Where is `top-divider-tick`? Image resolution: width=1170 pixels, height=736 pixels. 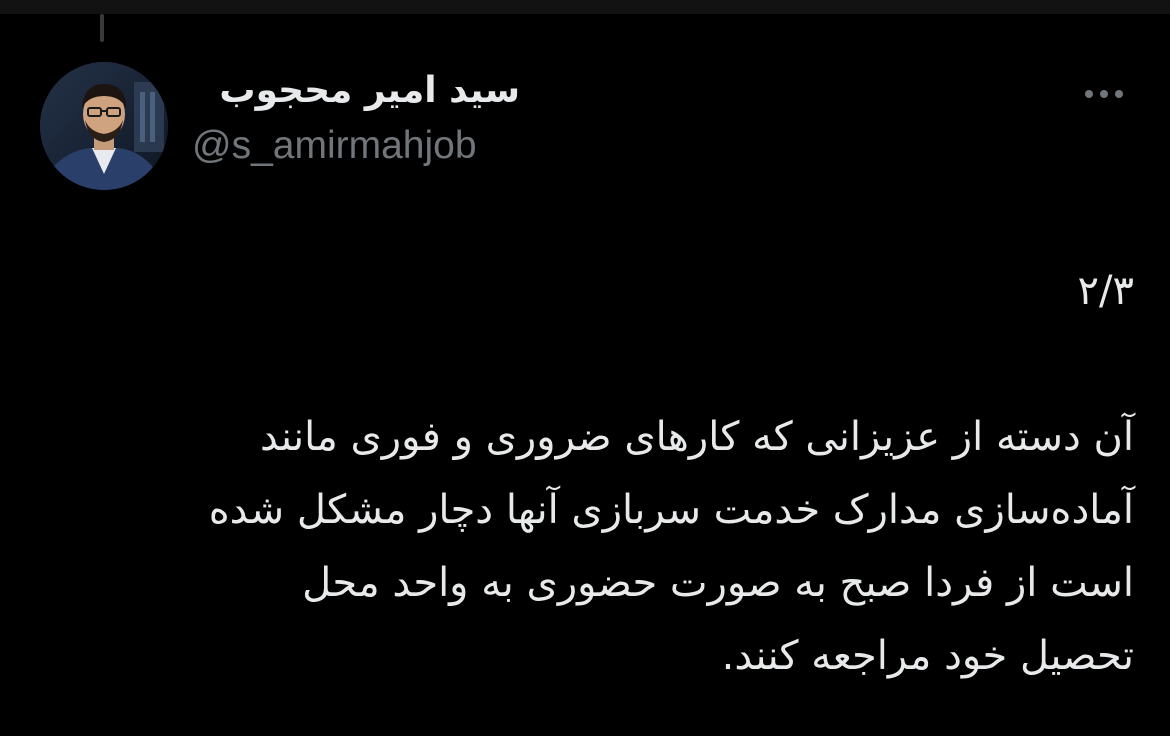 top-divider-tick is located at coordinates (102, 28).